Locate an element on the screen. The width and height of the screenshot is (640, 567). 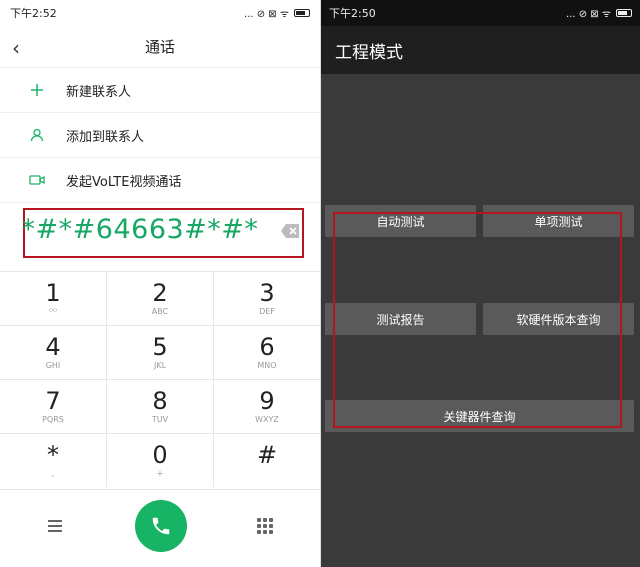
key-digit: 3 is located at coordinates (267, 293).